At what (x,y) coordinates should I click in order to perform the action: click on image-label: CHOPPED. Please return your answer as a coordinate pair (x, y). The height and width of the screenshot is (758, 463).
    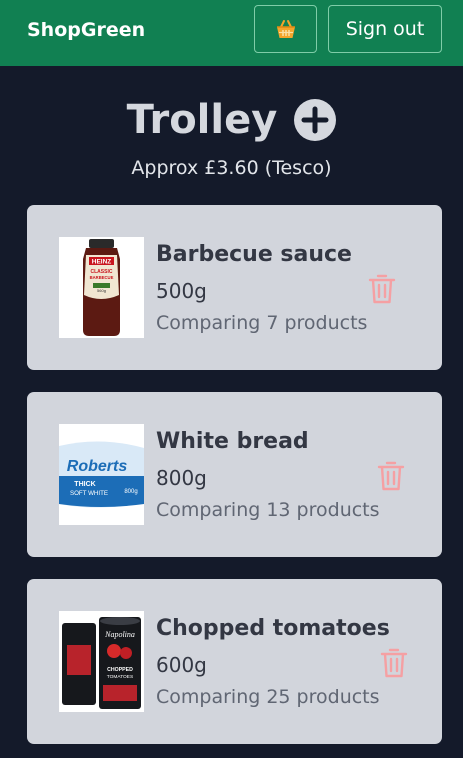
    Looking at the image, I should click on (120, 670).